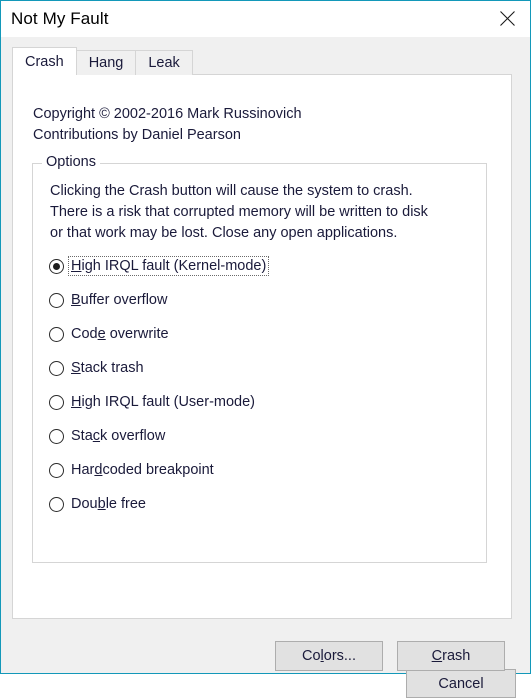  Describe the element at coordinates (71, 162) in the screenshot. I see `options-group-label: Options` at that location.